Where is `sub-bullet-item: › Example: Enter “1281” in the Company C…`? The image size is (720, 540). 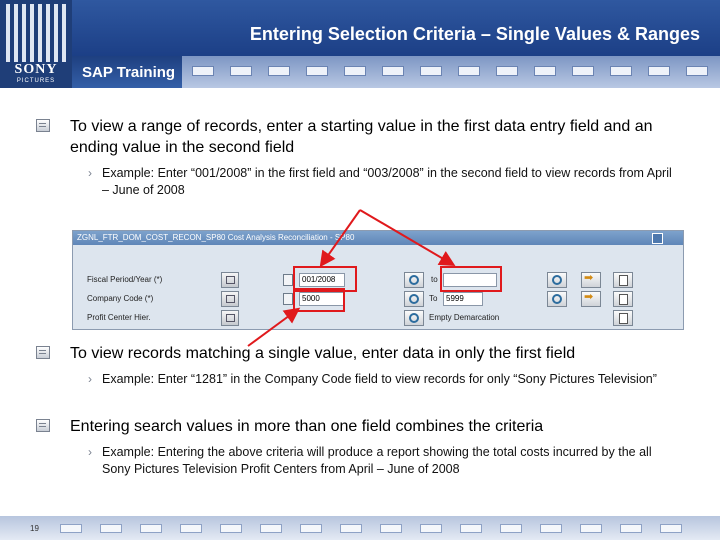 sub-bullet-item: › Example: Enter “1281” in the Company C… is located at coordinates (382, 379).